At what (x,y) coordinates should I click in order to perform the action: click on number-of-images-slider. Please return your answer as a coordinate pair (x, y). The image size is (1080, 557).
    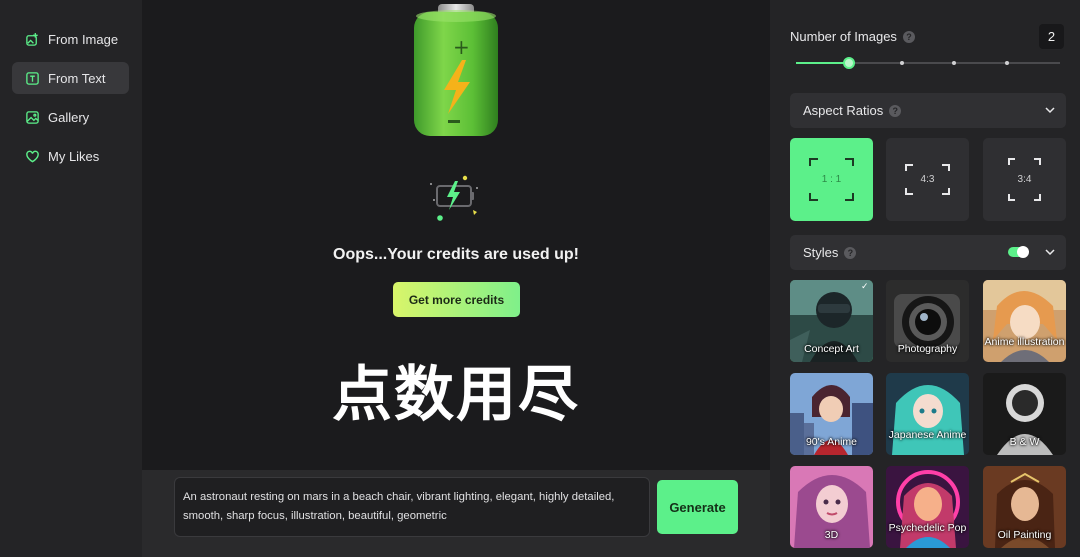
    Looking at the image, I should click on (928, 63).